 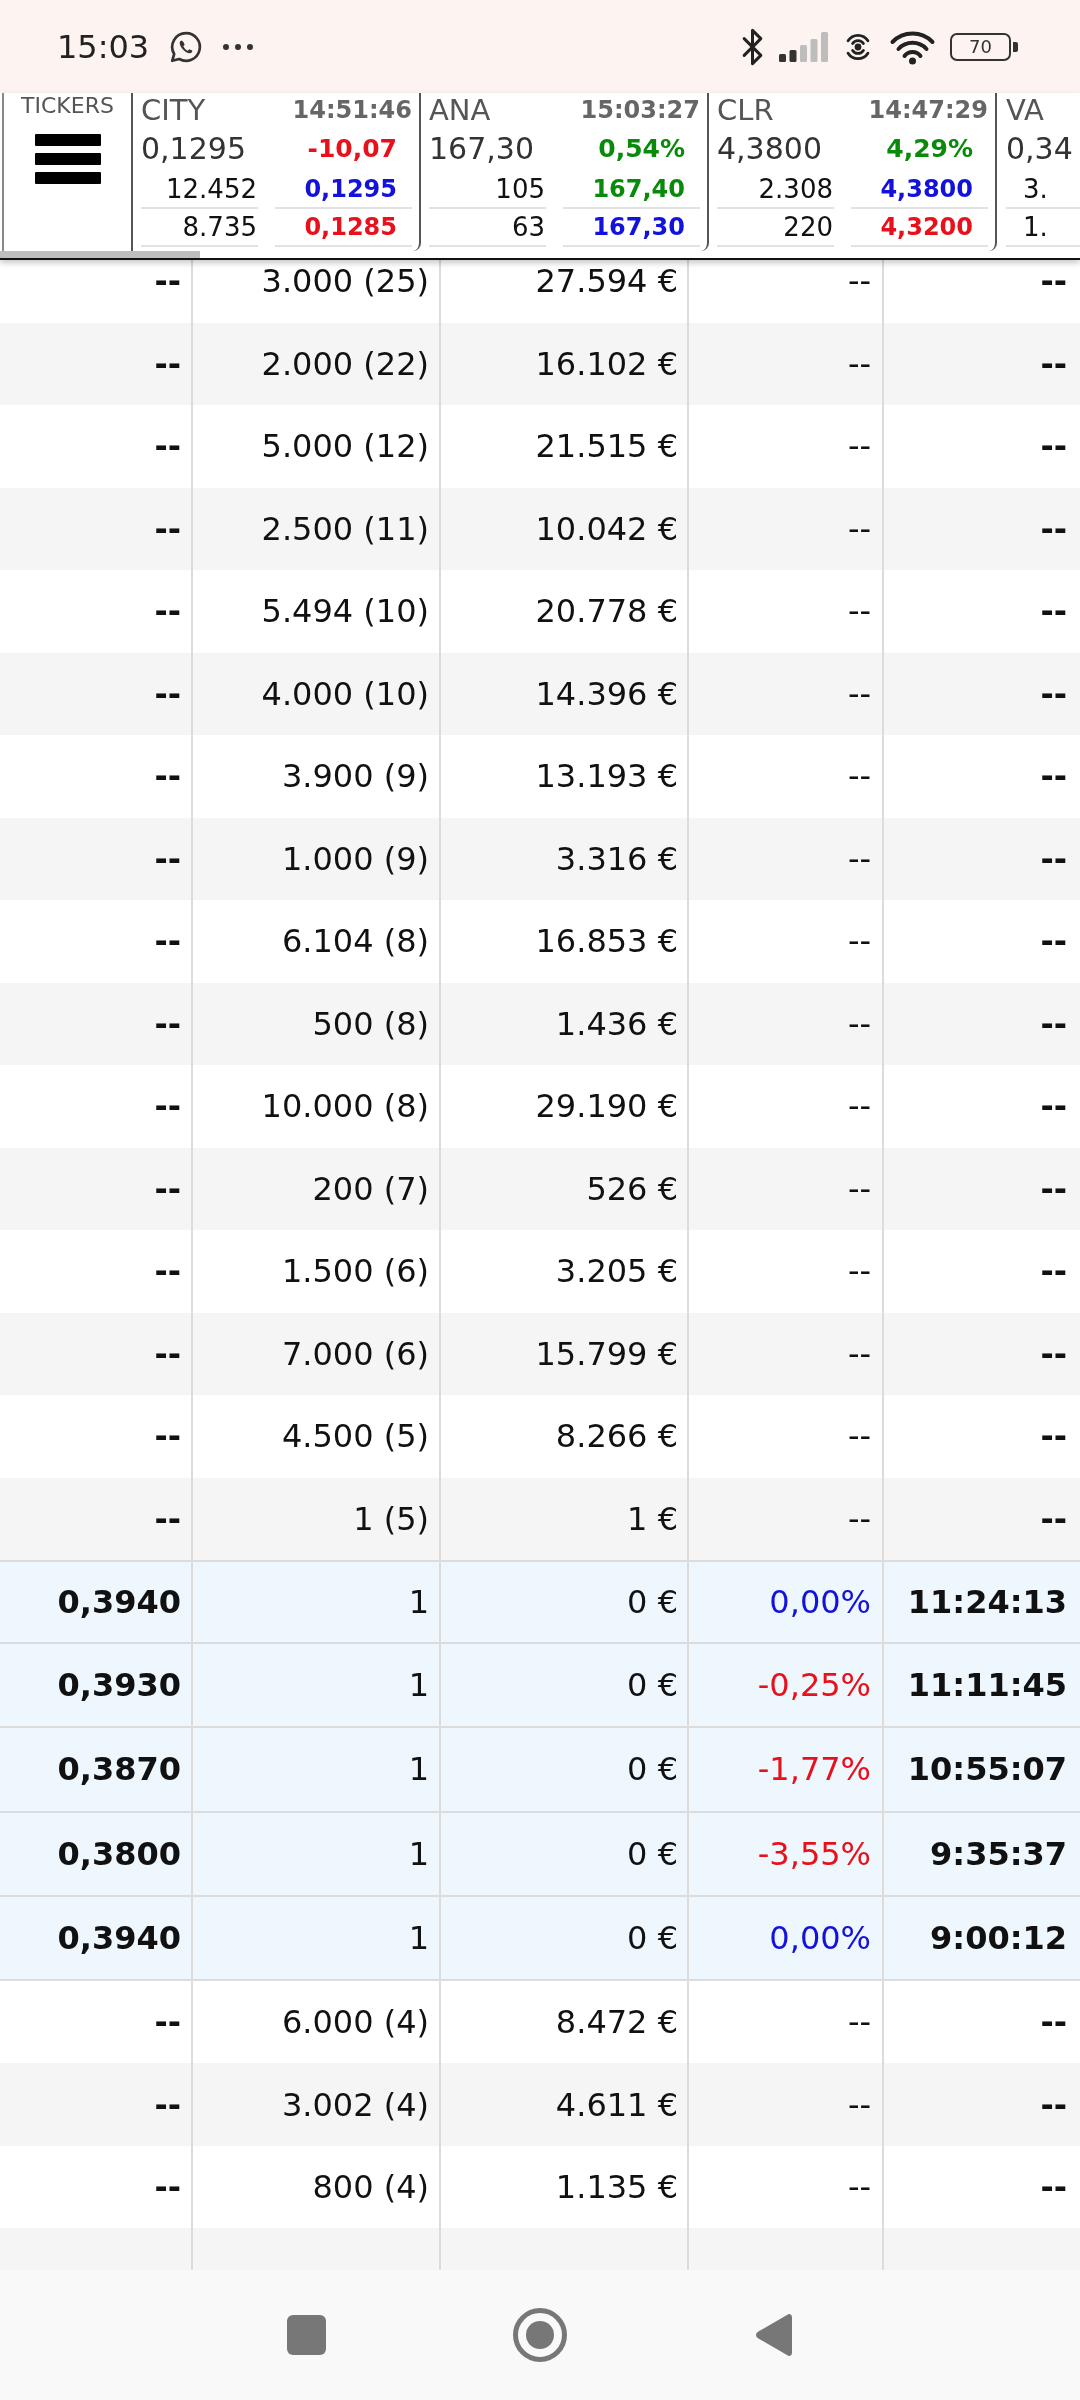 What do you see at coordinates (193, 148) in the screenshot?
I see `ticker-price: 0,1295` at bounding box center [193, 148].